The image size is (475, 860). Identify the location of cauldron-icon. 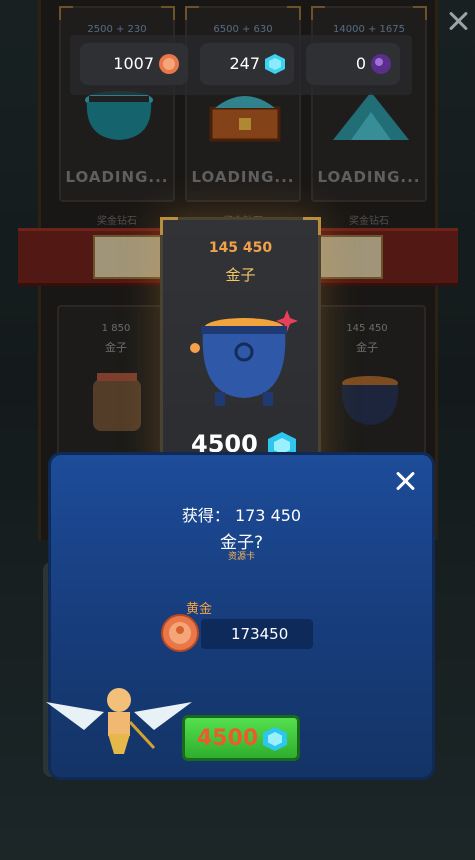
(244, 358).